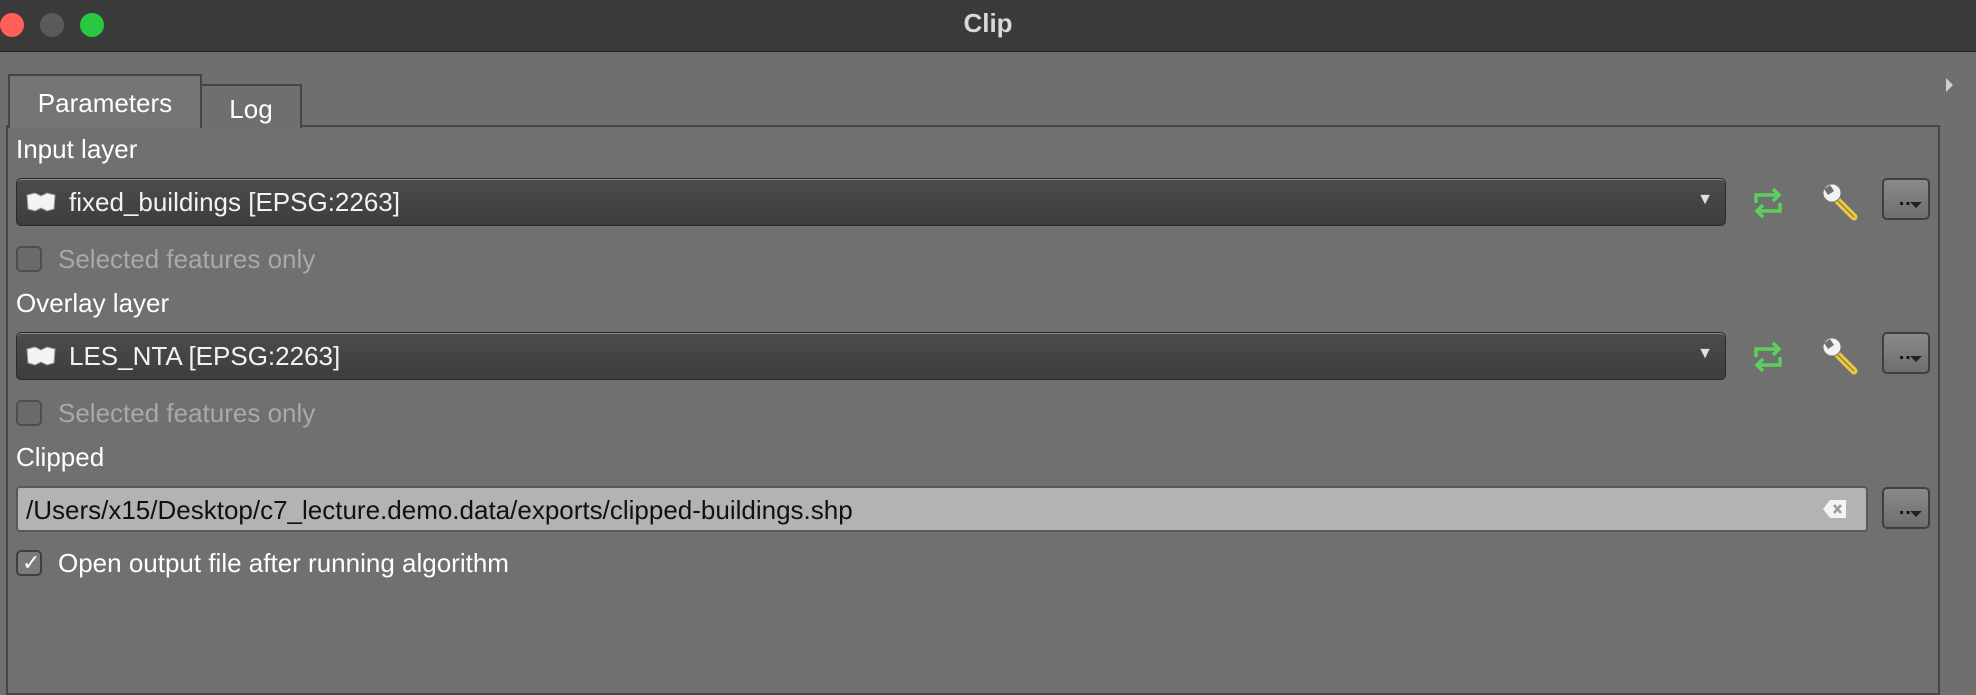 This screenshot has height=695, width=1976. Describe the element at coordinates (1835, 509) in the screenshot. I see `clear-icon` at that location.